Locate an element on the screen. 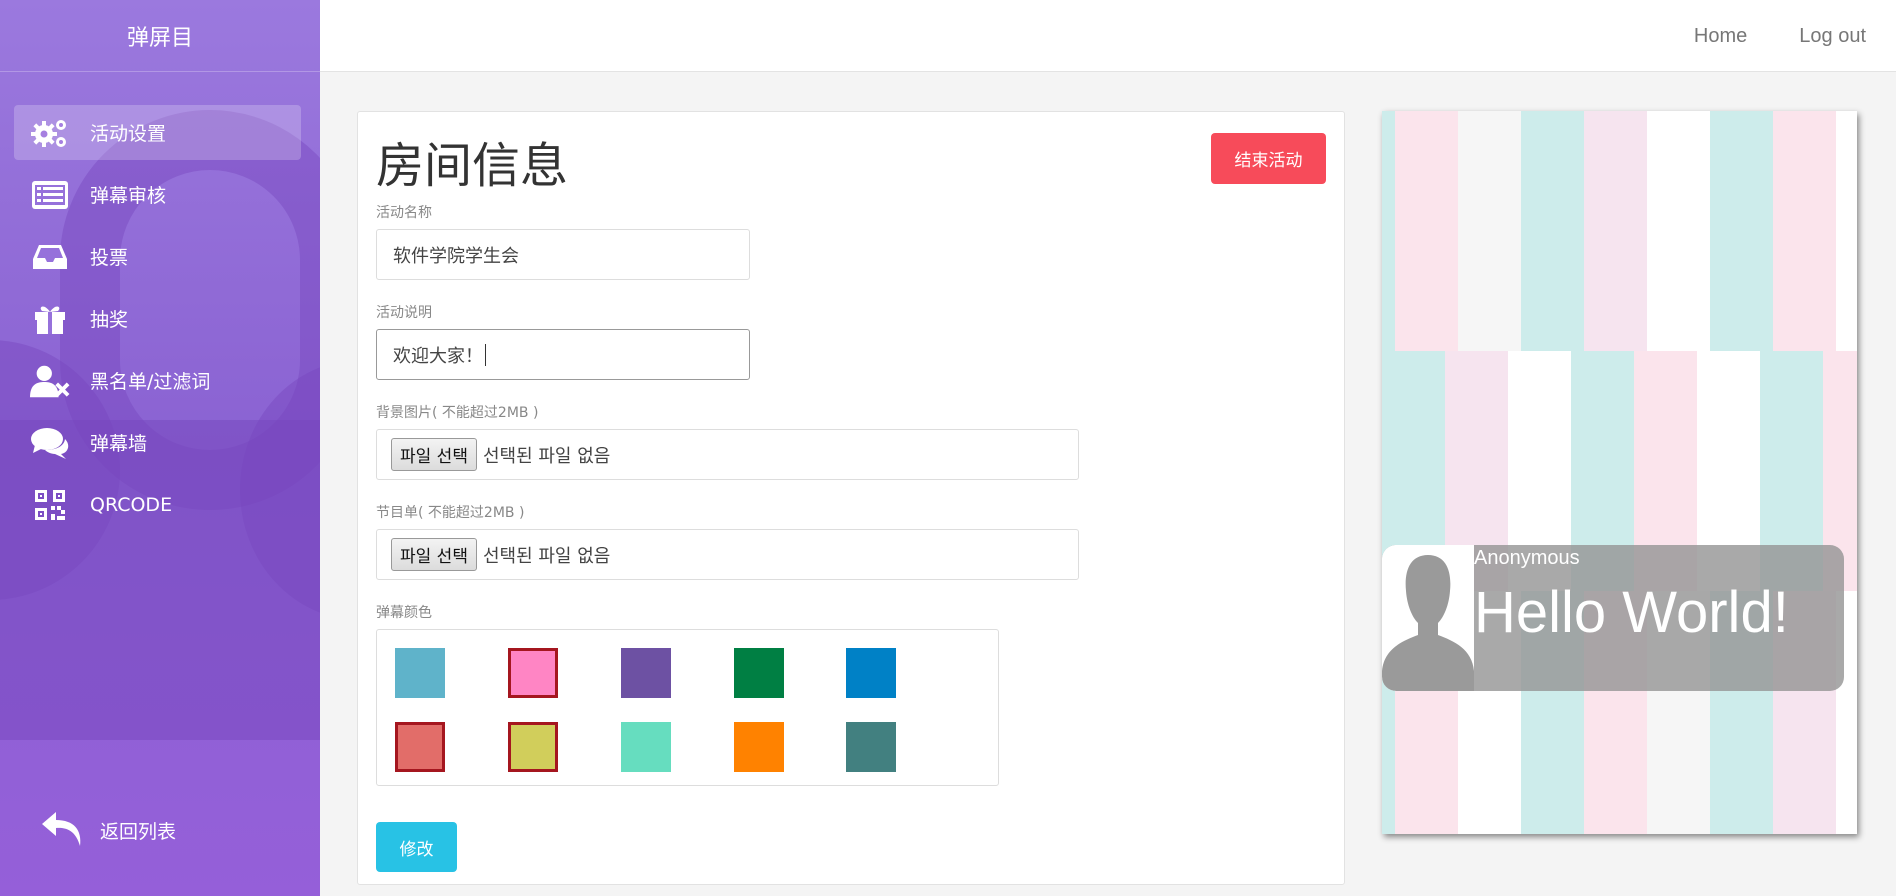 The width and height of the screenshot is (1896, 896). activity-description-value: 欢迎大家！ is located at coordinates (438, 356).